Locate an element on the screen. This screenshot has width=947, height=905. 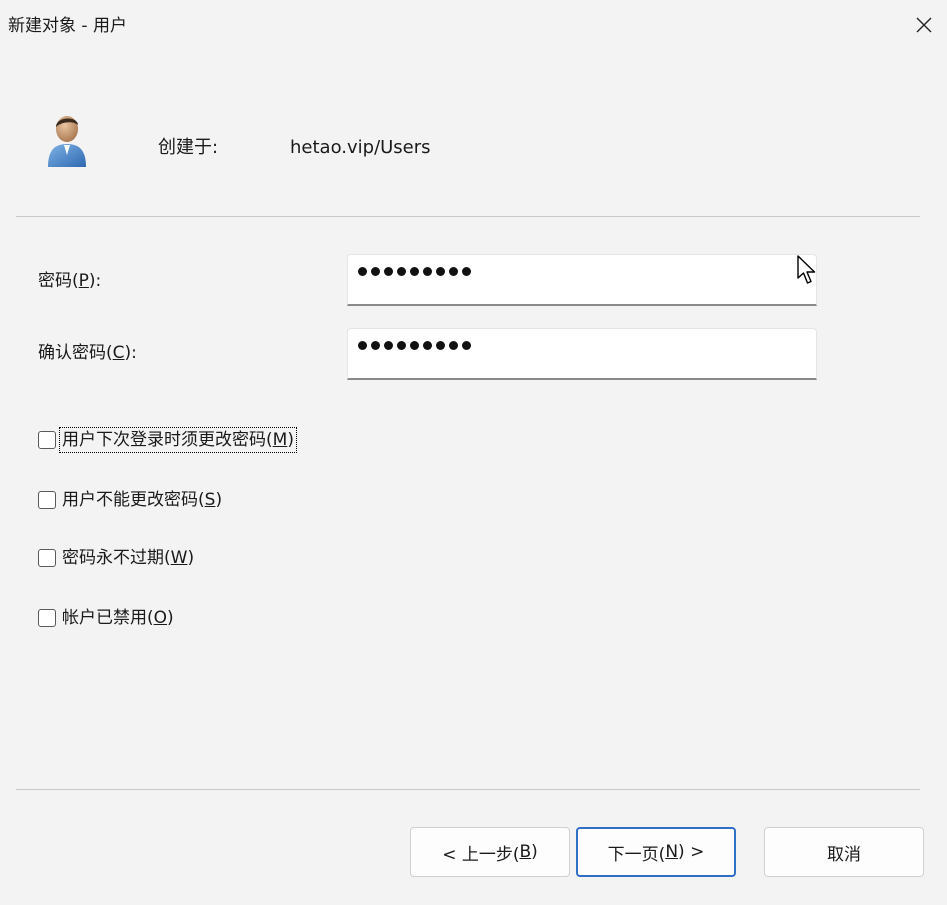
back-button: < 上一步(B) is located at coordinates (490, 852).